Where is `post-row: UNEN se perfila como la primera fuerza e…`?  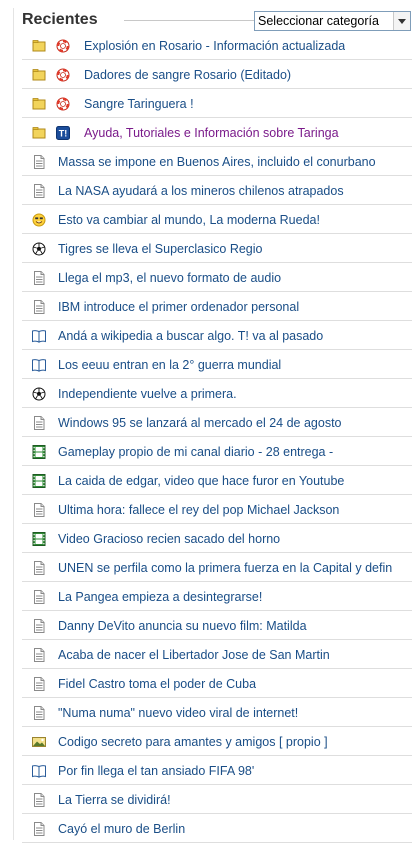 post-row: UNEN se perfila como la primera fuerza e… is located at coordinates (217, 567).